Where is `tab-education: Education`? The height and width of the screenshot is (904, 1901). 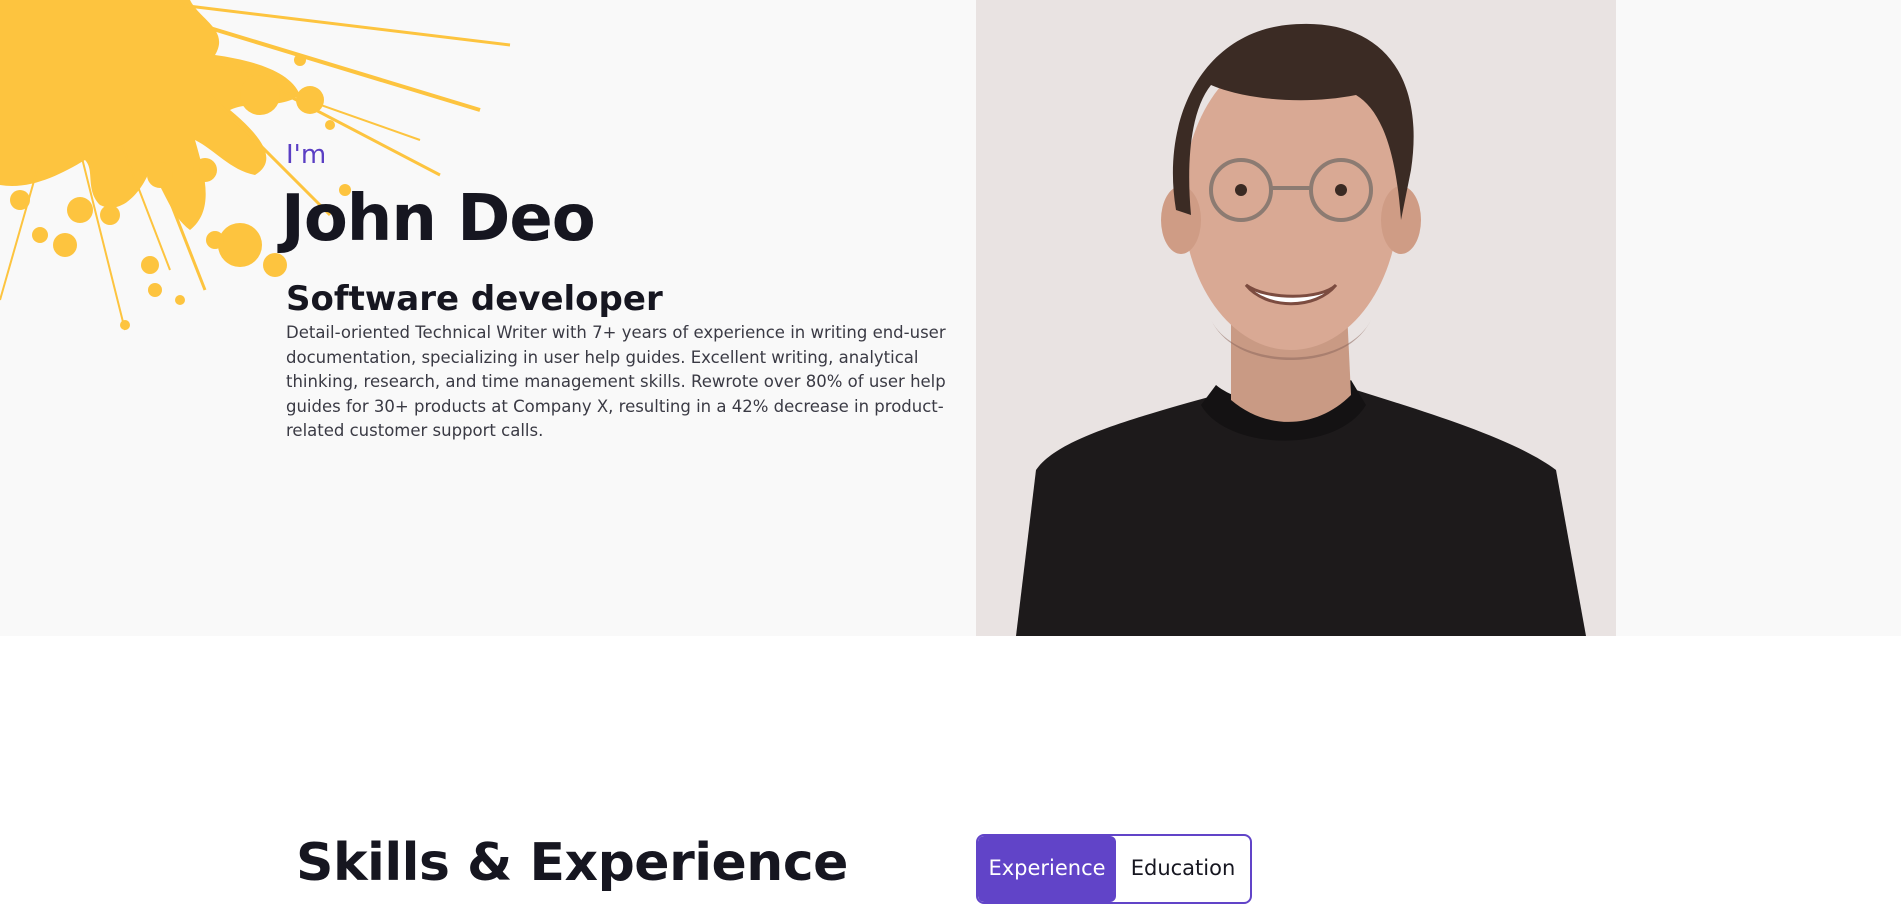 tab-education: Education is located at coordinates (1183, 869).